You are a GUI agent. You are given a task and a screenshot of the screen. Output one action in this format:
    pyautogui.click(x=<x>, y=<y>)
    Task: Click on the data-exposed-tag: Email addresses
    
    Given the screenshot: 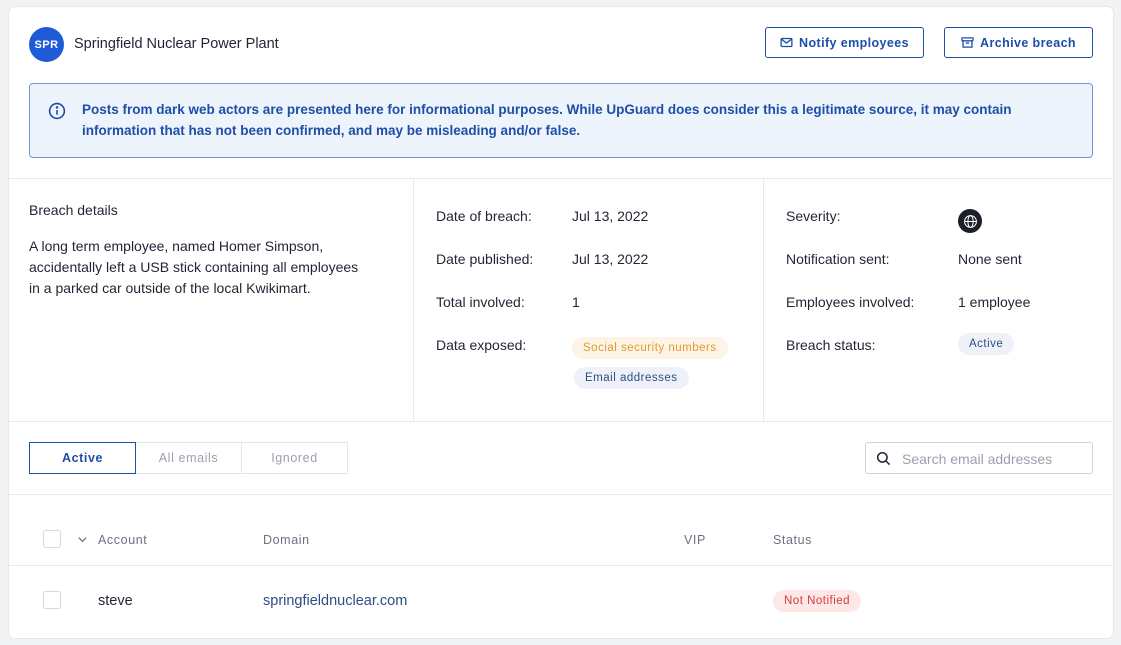 What is the action you would take?
    pyautogui.click(x=631, y=378)
    